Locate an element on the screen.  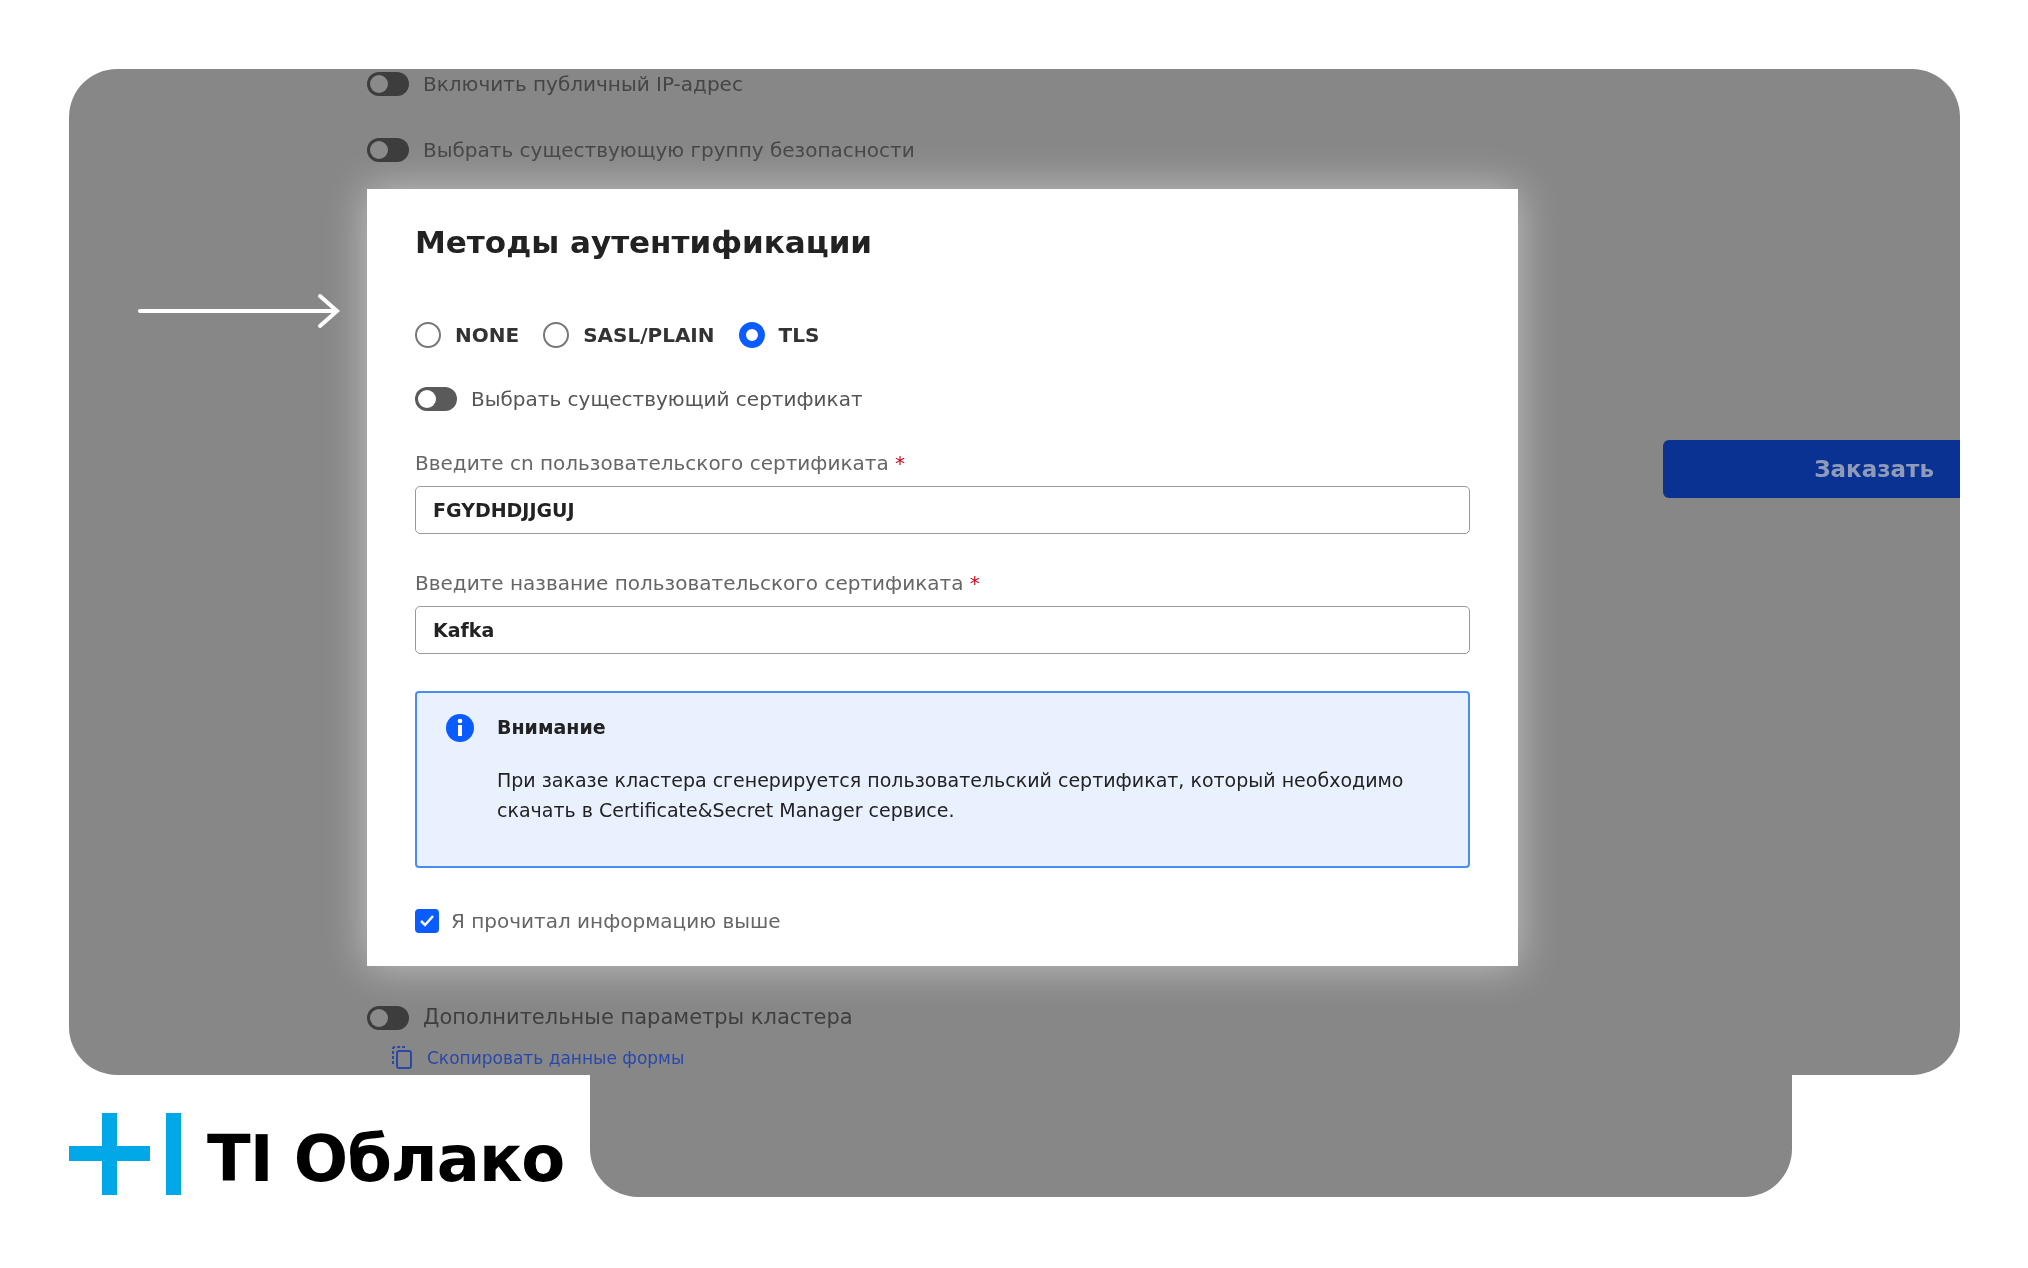
notice-text: При заказе кластера сгенерируется пользовательский сертификат, который необходимо скачать в Certificate&Secret Manager сервисе. is located at coordinates (951, 795).